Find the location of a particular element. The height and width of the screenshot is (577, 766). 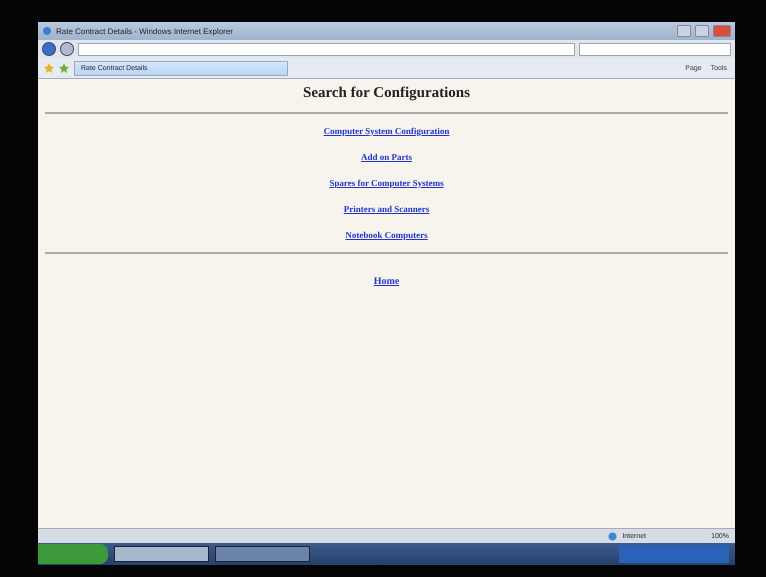

minimize-button is located at coordinates (684, 31).